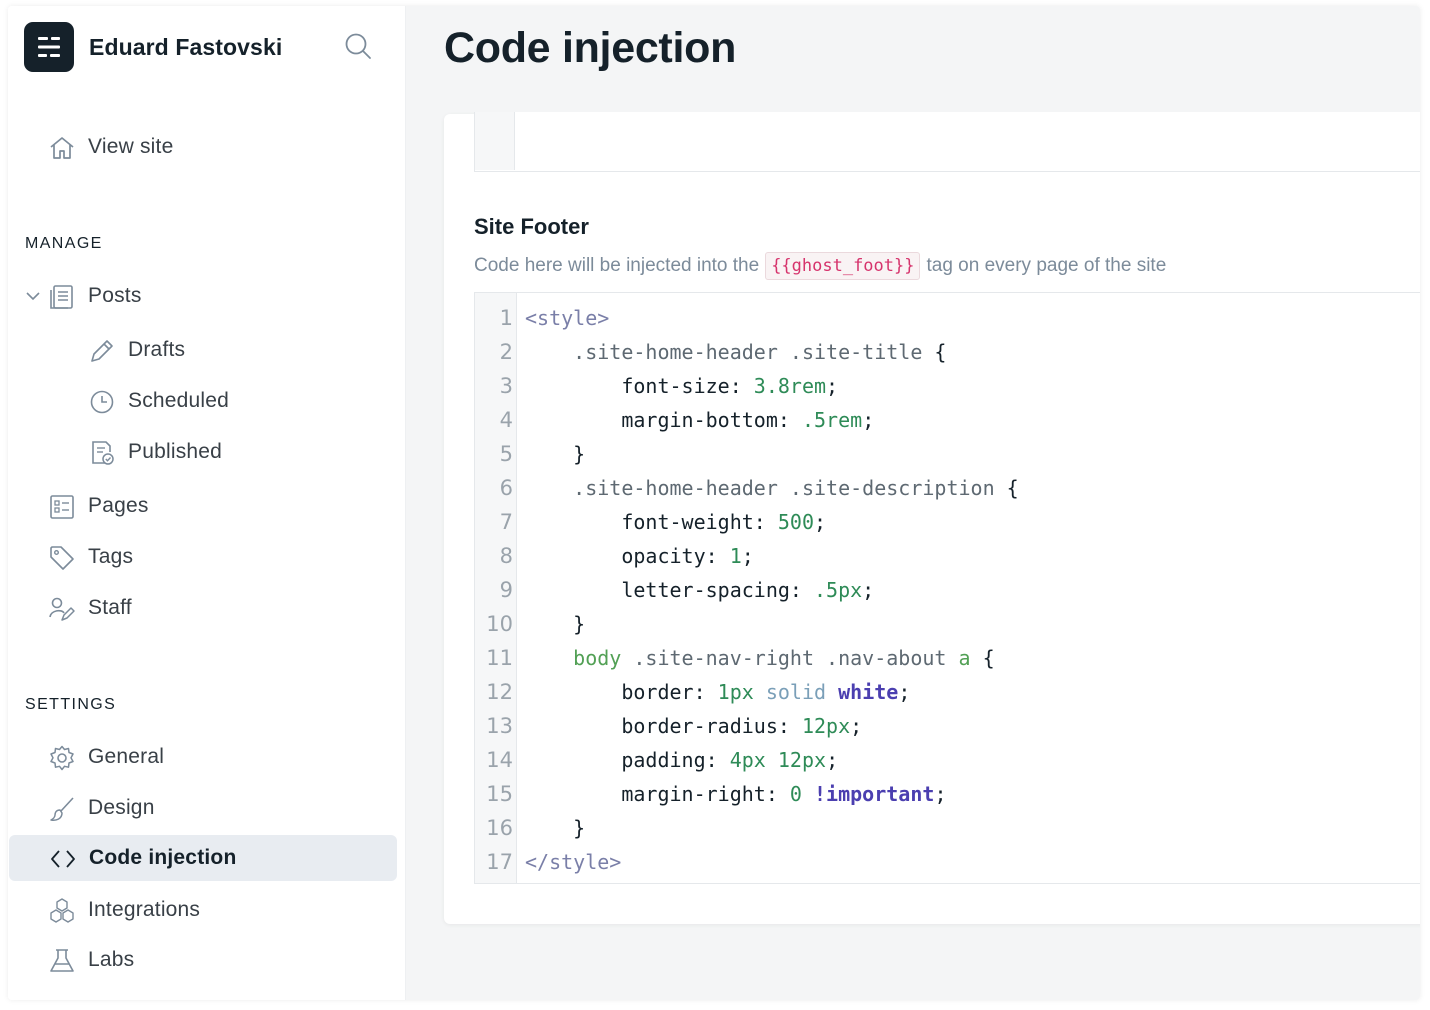 Image resolution: width=1430 pixels, height=1010 pixels. Describe the element at coordinates (947, 318) in the screenshot. I see `code-line: 1 <style>` at that location.